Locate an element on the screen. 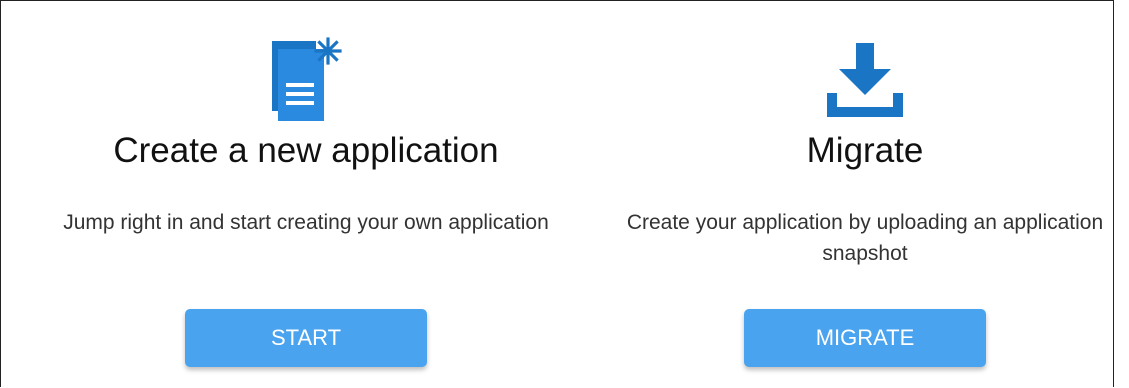 This screenshot has height=388, width=1129. card-title: Create a new application is located at coordinates (306, 150).